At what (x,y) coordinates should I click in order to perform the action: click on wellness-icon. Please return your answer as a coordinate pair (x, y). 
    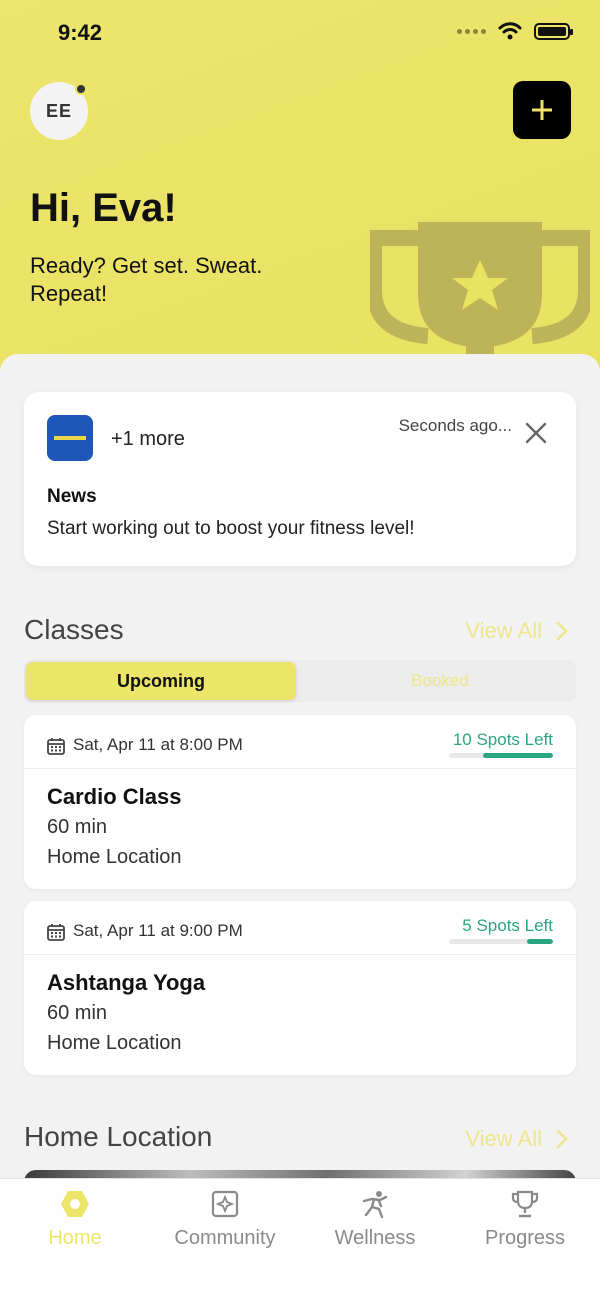
    Looking at the image, I should click on (375, 1205).